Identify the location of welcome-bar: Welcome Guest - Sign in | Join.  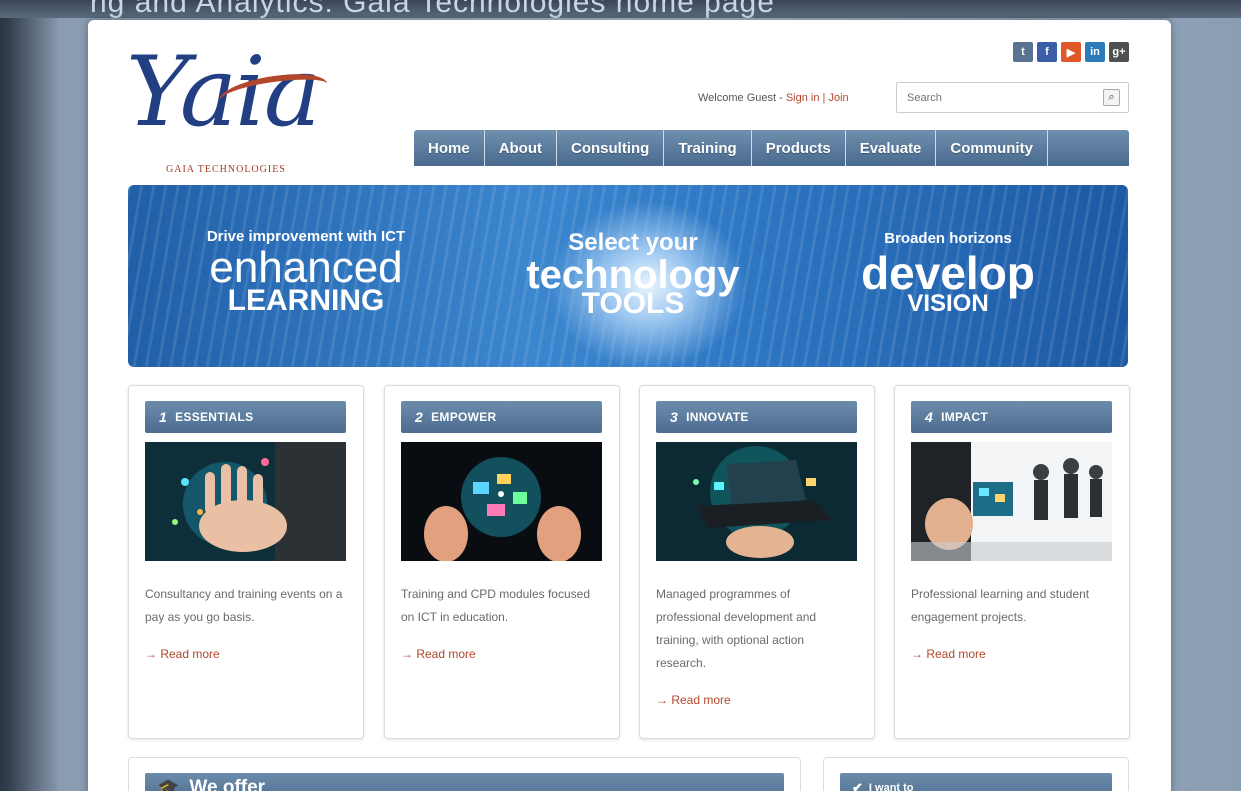
(773, 98).